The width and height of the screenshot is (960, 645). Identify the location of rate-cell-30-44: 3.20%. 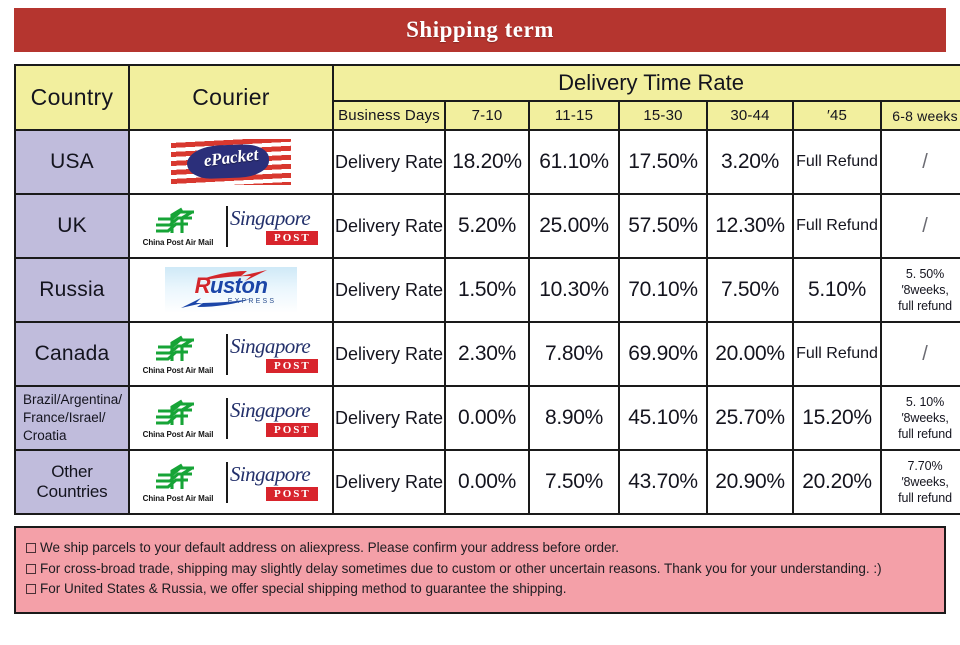
(750, 162).